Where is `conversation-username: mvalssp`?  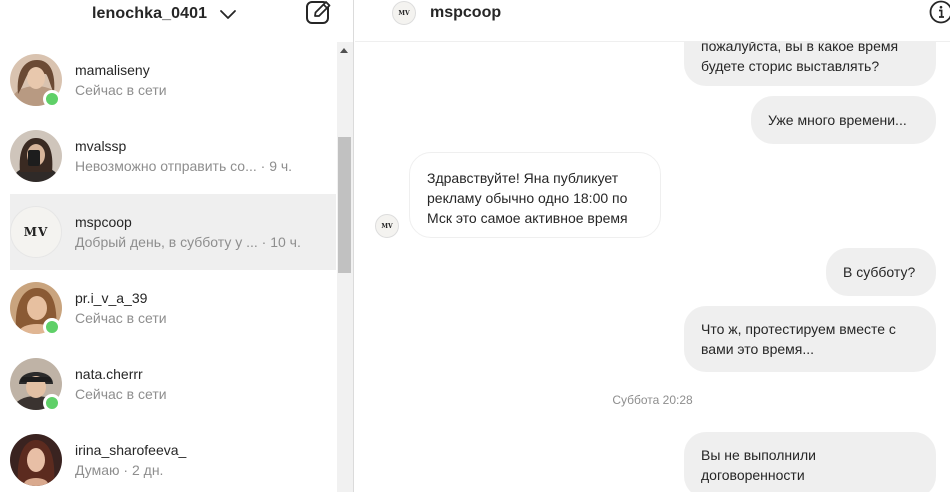
conversation-username: mvalssp is located at coordinates (101, 145).